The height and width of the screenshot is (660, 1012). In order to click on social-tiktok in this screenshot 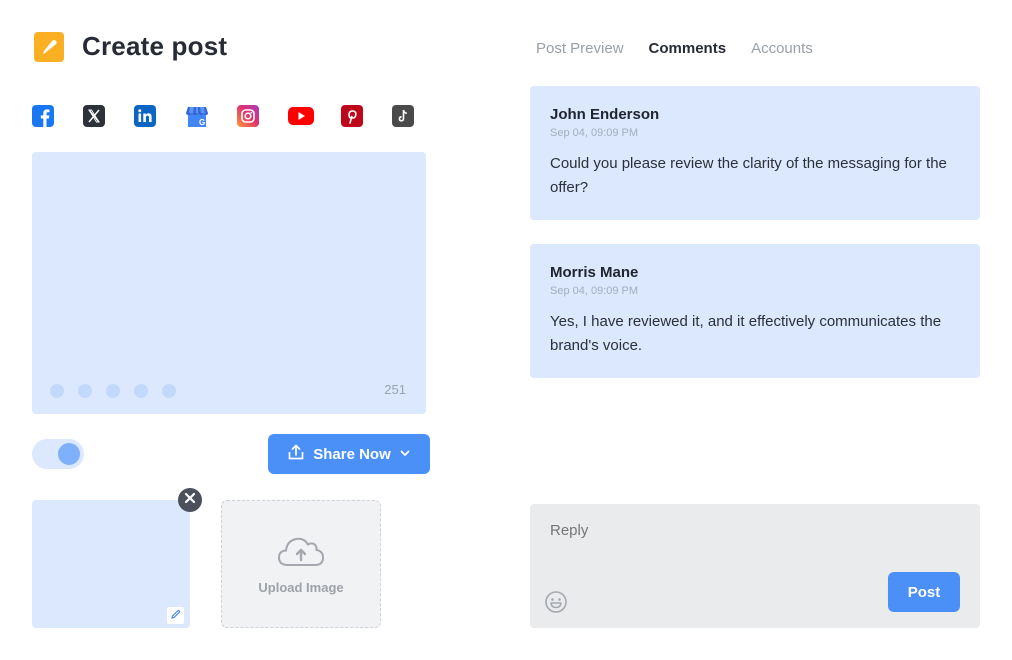, I will do `click(403, 116)`.